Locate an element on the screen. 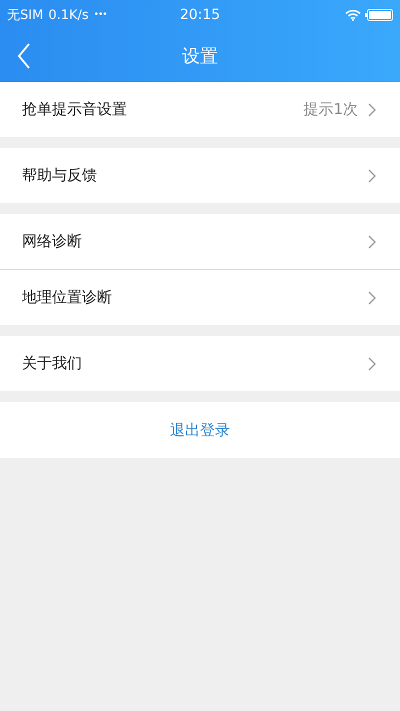  wifi-icon is located at coordinates (353, 15).